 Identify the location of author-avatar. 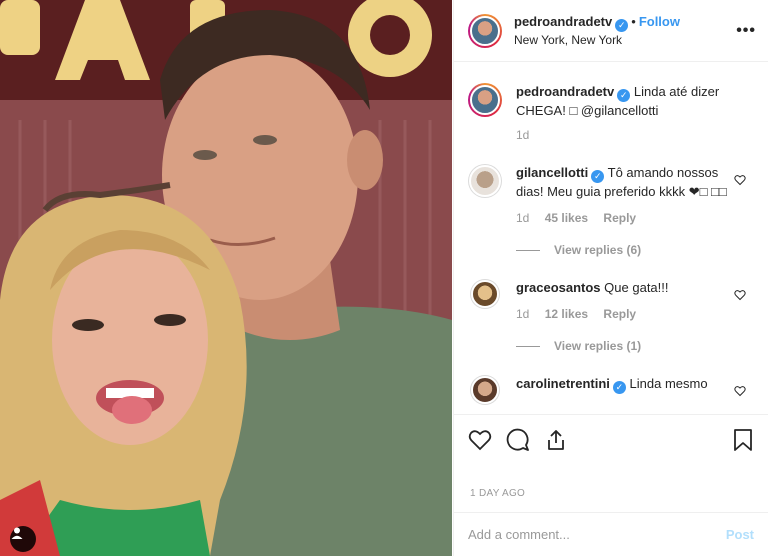
(485, 30).